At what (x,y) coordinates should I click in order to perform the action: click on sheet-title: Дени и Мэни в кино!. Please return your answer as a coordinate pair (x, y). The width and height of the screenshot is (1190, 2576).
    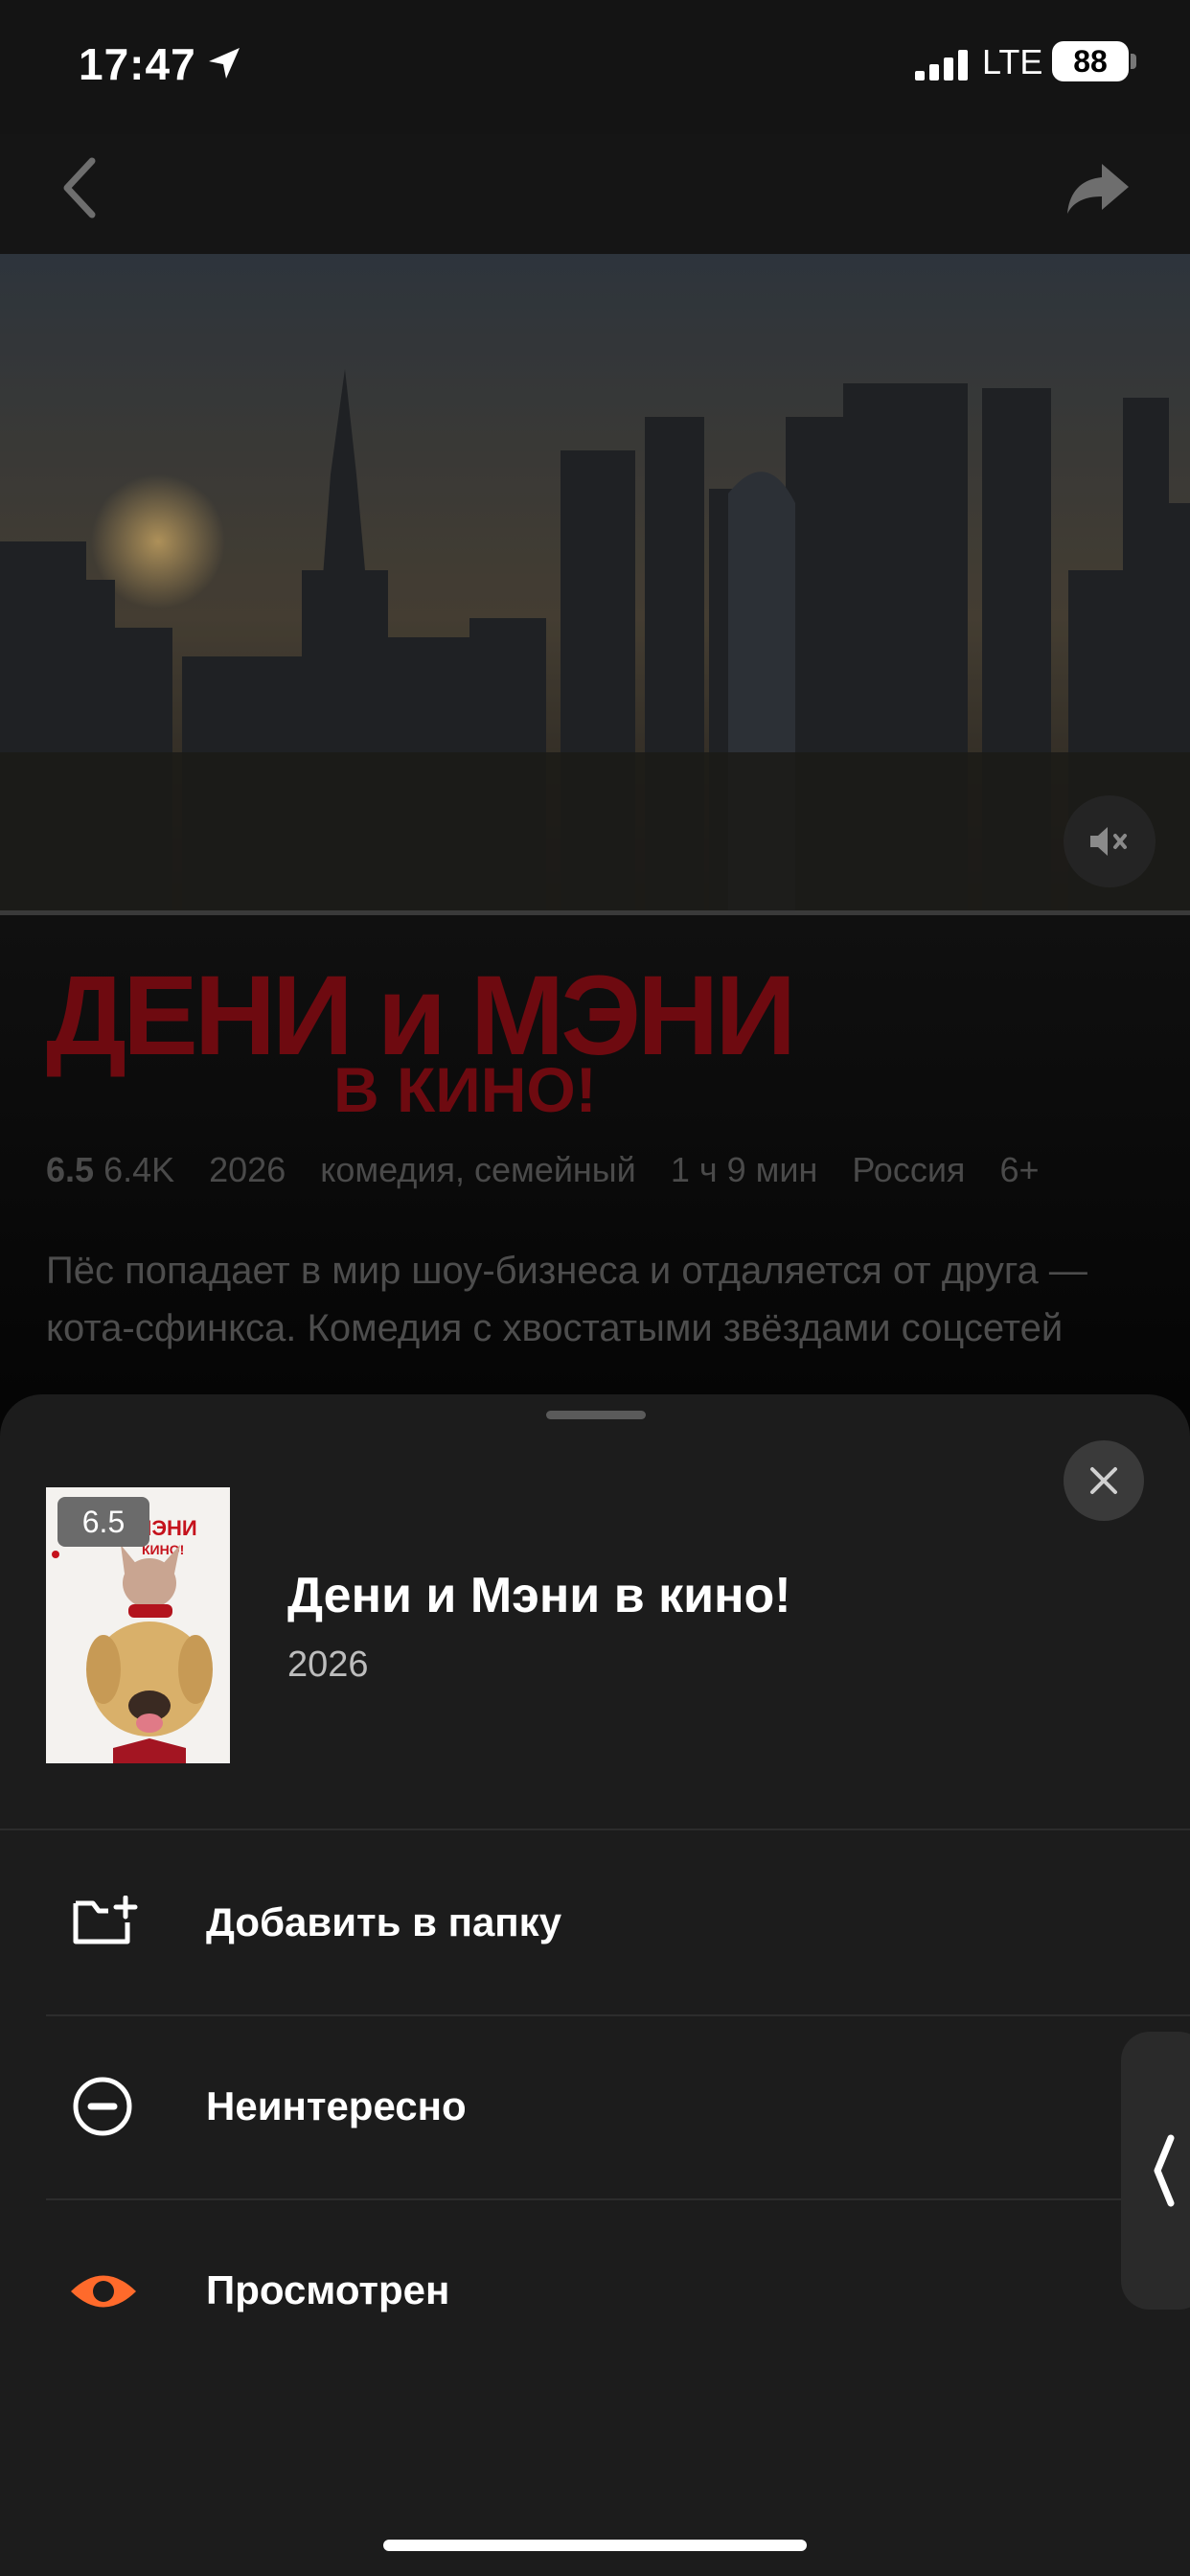
    Looking at the image, I should click on (539, 1595).